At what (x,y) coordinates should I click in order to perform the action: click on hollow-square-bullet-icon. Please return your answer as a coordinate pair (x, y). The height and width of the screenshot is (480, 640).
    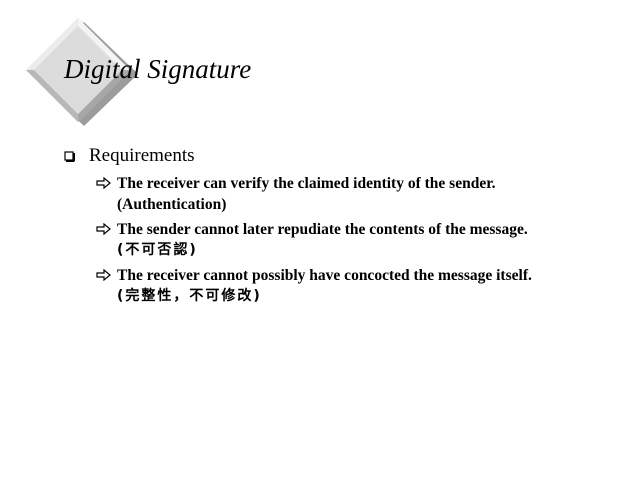
    Looking at the image, I should click on (69, 156).